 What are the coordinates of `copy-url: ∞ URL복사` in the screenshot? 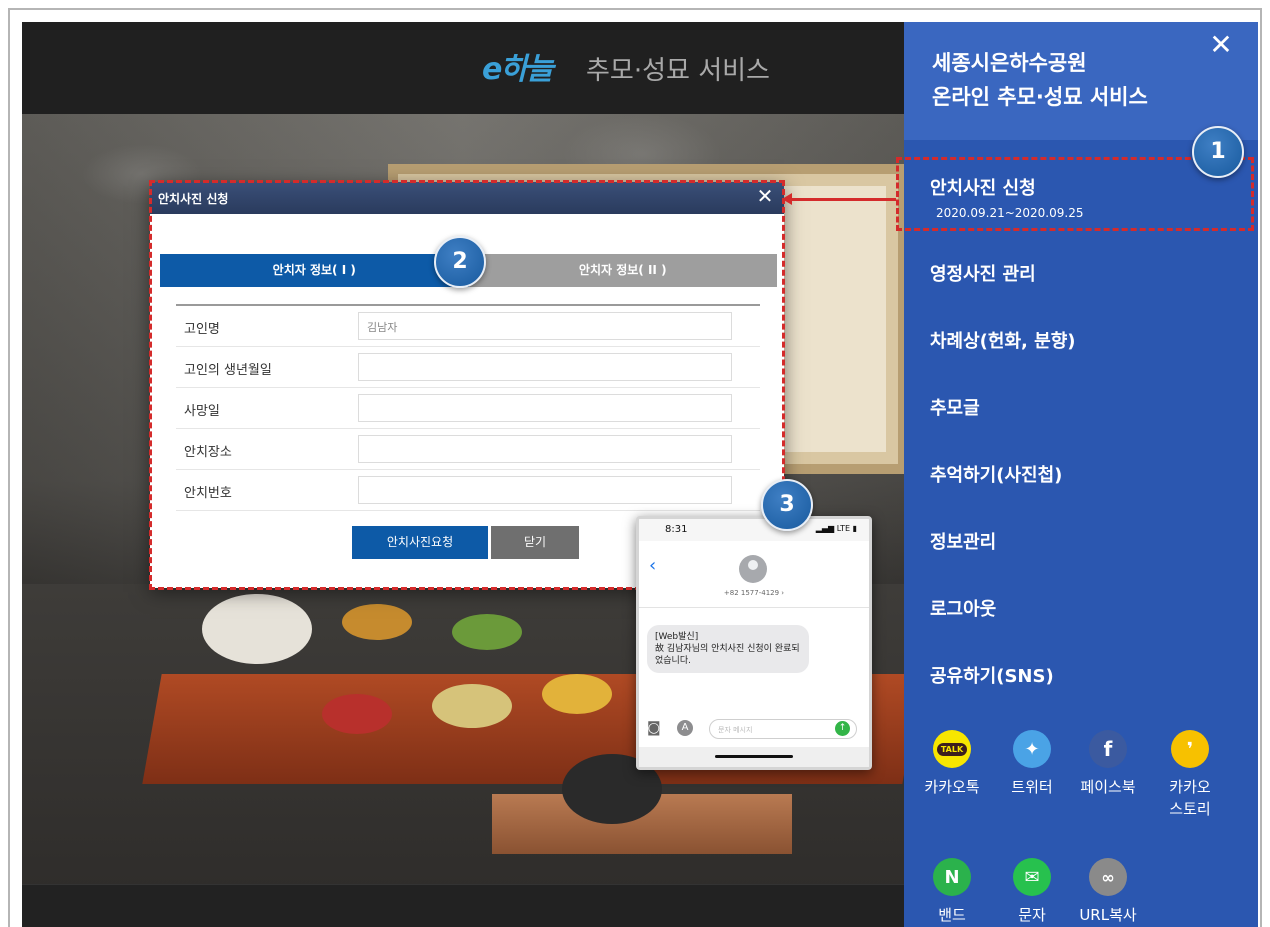 It's located at (1108, 892).